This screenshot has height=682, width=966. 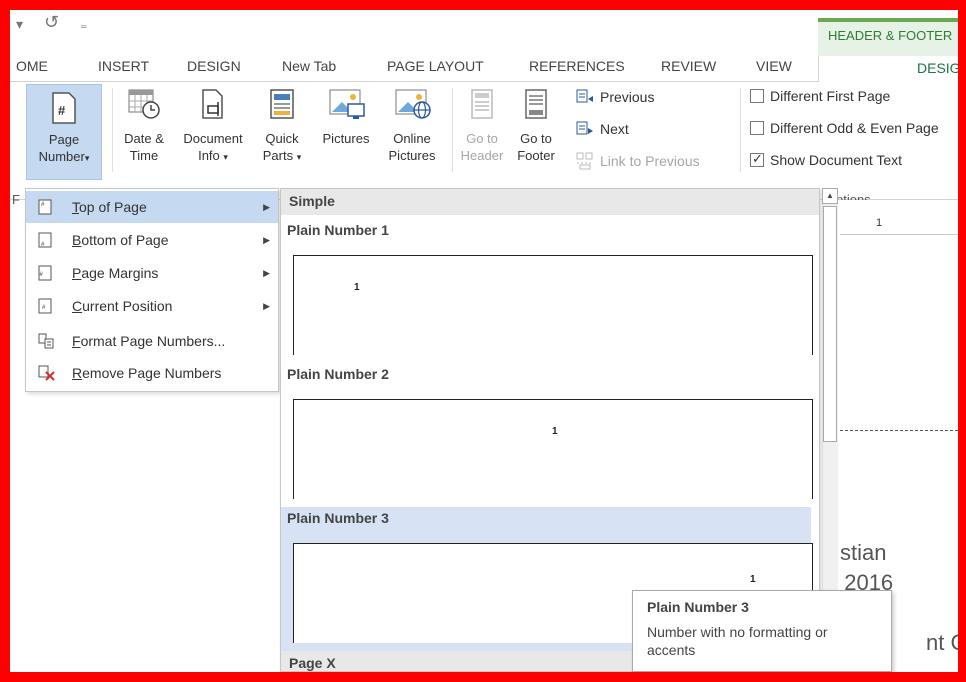 I want to click on page-number-label-1: Page, so click(x=64, y=139).